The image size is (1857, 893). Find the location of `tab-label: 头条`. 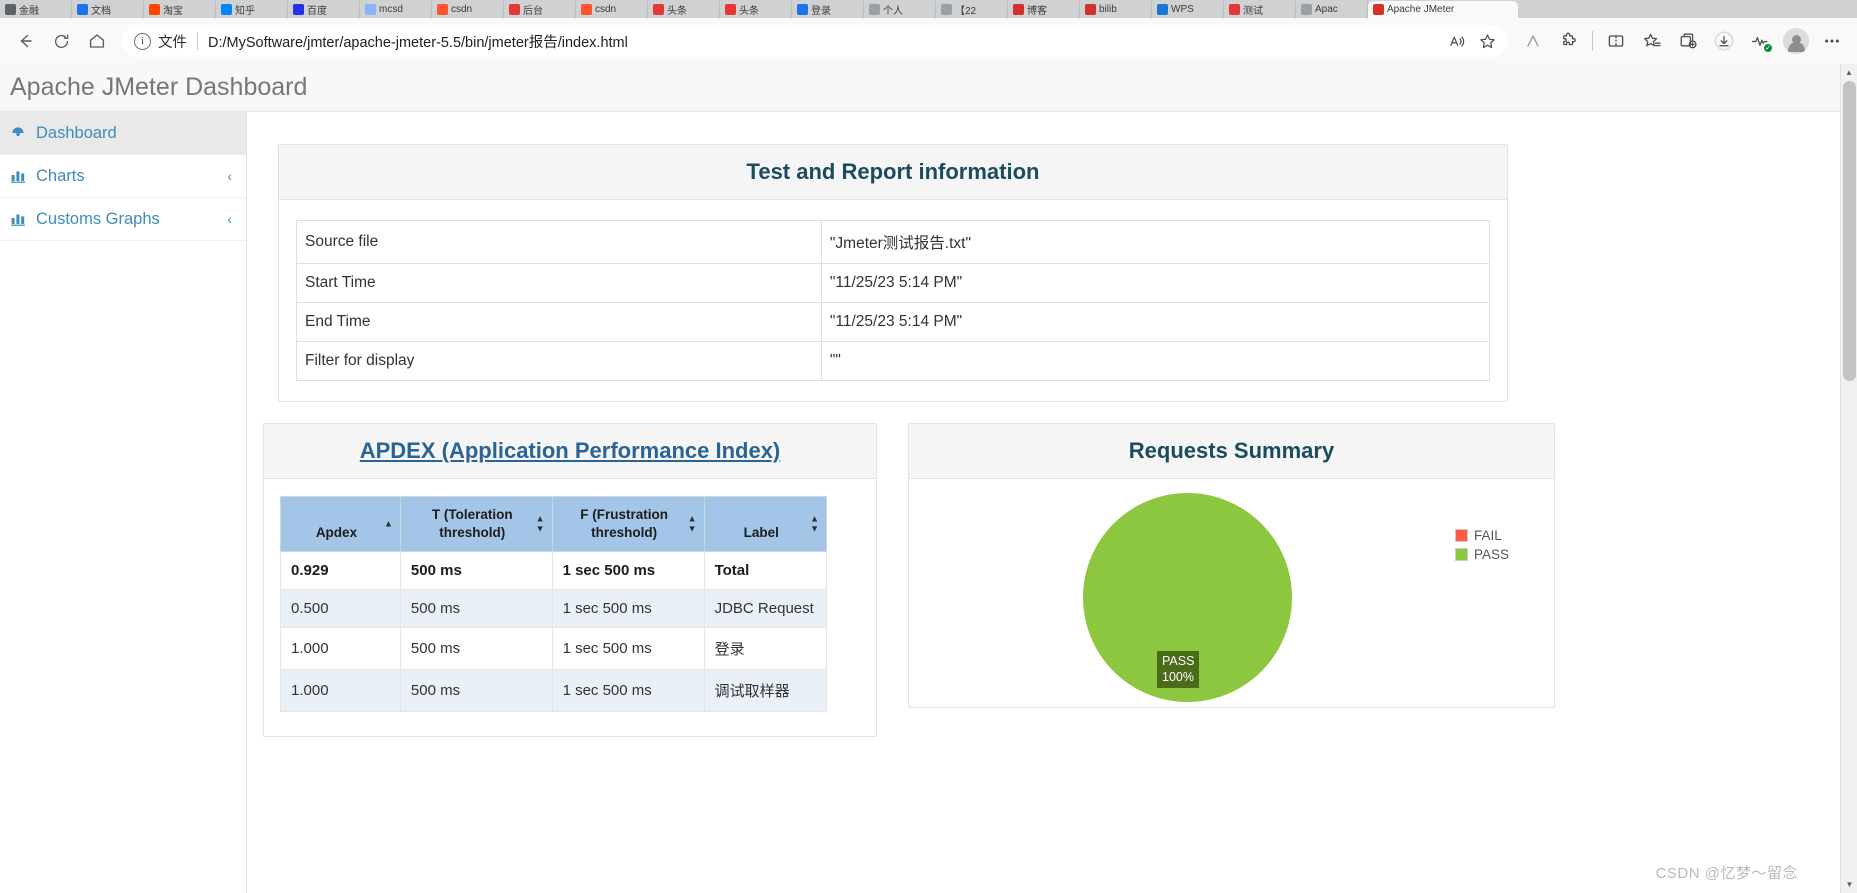

tab-label: 头条 is located at coordinates (749, 11).